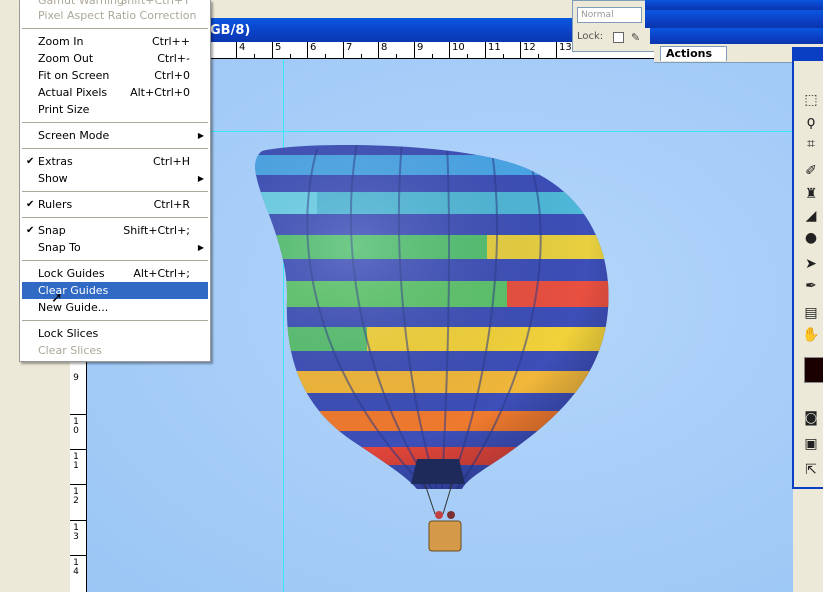  What do you see at coordinates (813, 370) in the screenshot?
I see `foreground-color-swatch` at bounding box center [813, 370].